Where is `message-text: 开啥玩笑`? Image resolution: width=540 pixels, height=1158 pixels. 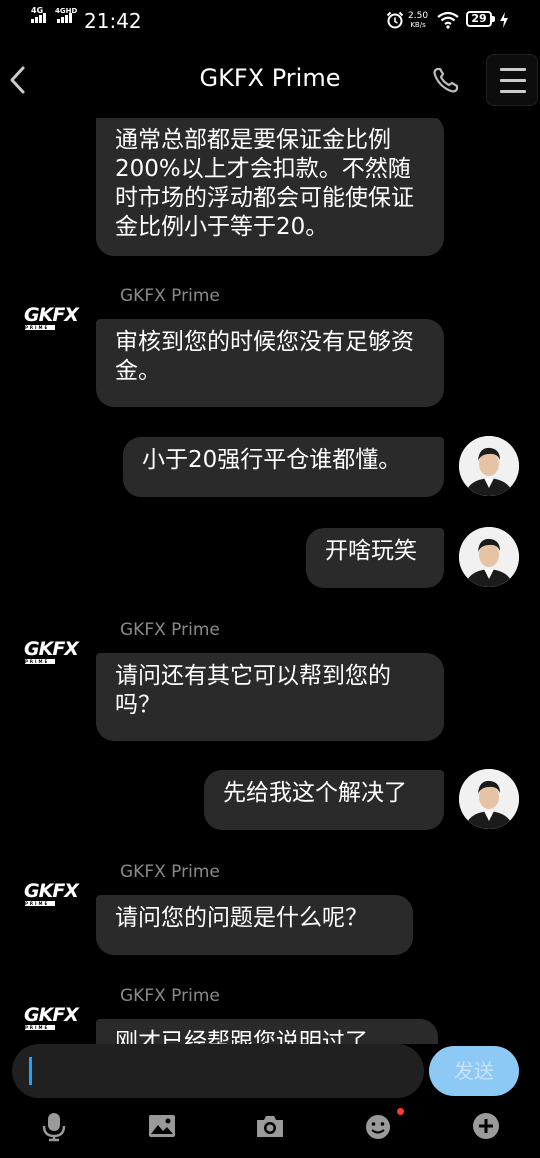
message-text: 开啥玩笑 is located at coordinates (371, 551).